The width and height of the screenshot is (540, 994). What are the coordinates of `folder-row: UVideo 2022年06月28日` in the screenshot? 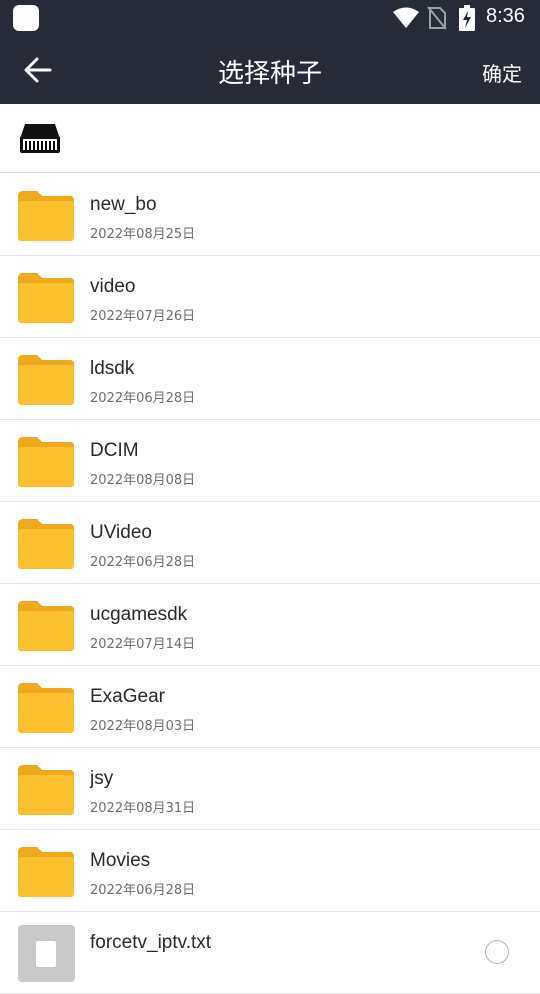 It's located at (270, 543).